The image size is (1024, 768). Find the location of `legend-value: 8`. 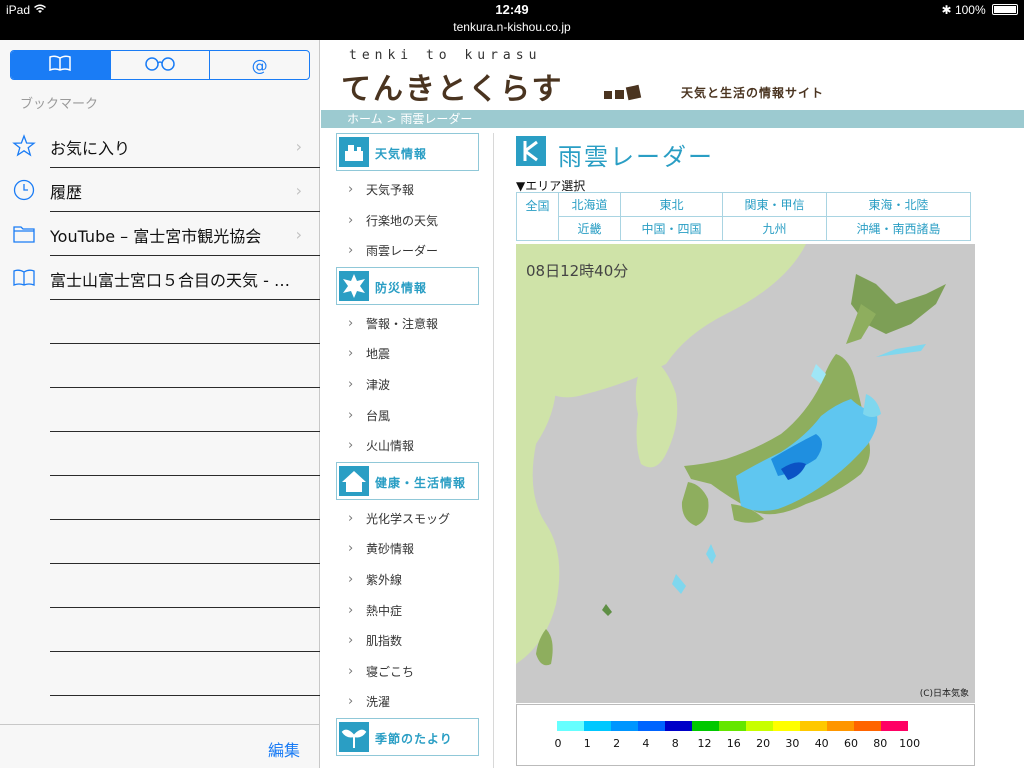

legend-value: 8 is located at coordinates (675, 743).